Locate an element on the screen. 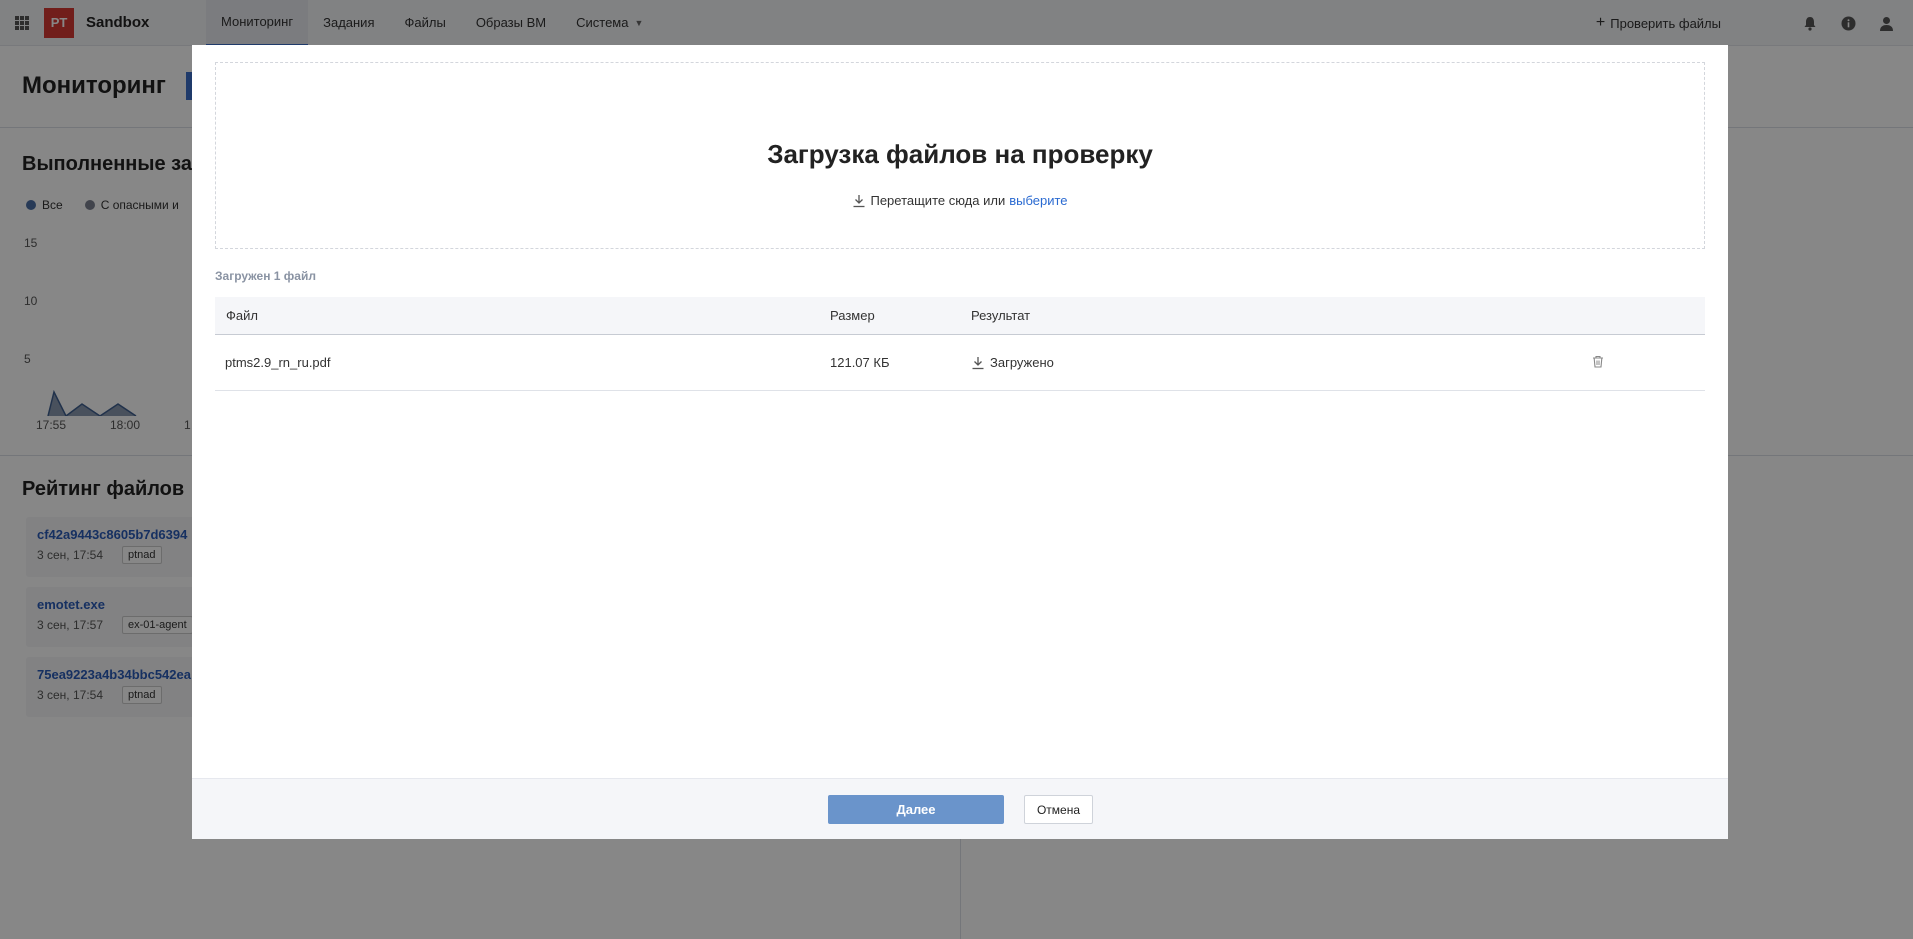 The image size is (1913, 939). dialog-footer: Далее Отмена is located at coordinates (960, 808).